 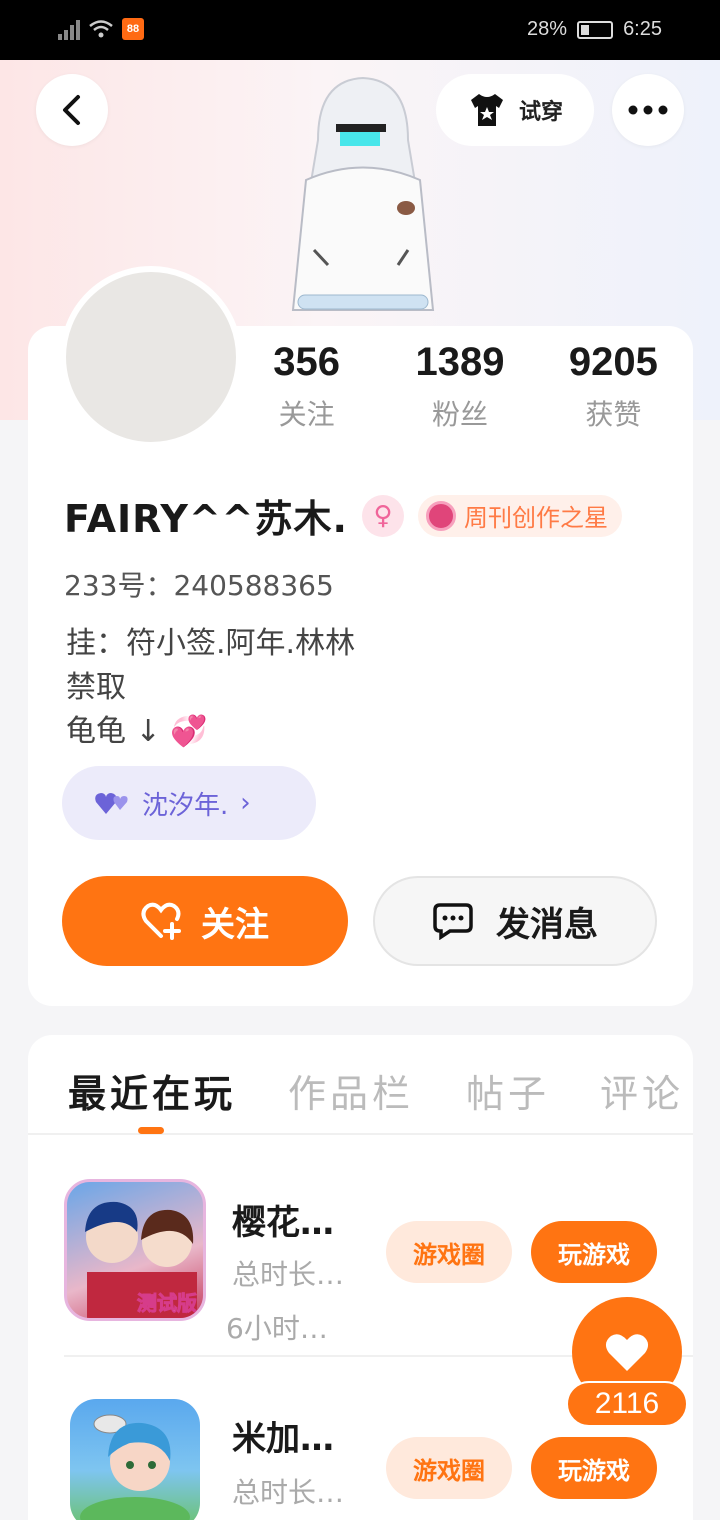 What do you see at coordinates (515, 110) in the screenshot?
I see `try-on-button: 试穿` at bounding box center [515, 110].